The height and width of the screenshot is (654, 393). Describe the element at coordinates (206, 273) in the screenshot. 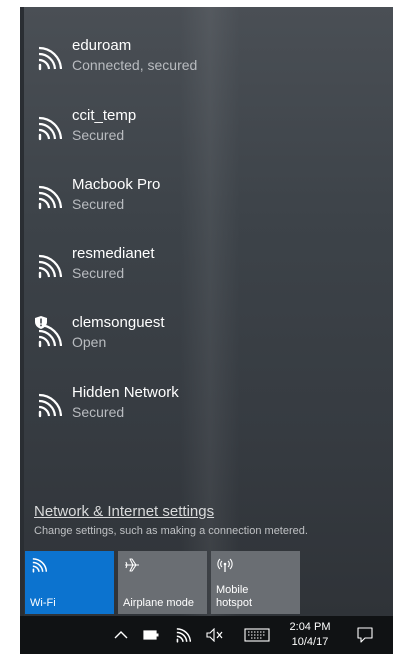

I see `network-item-resmedianet: resmedianet Secured` at that location.